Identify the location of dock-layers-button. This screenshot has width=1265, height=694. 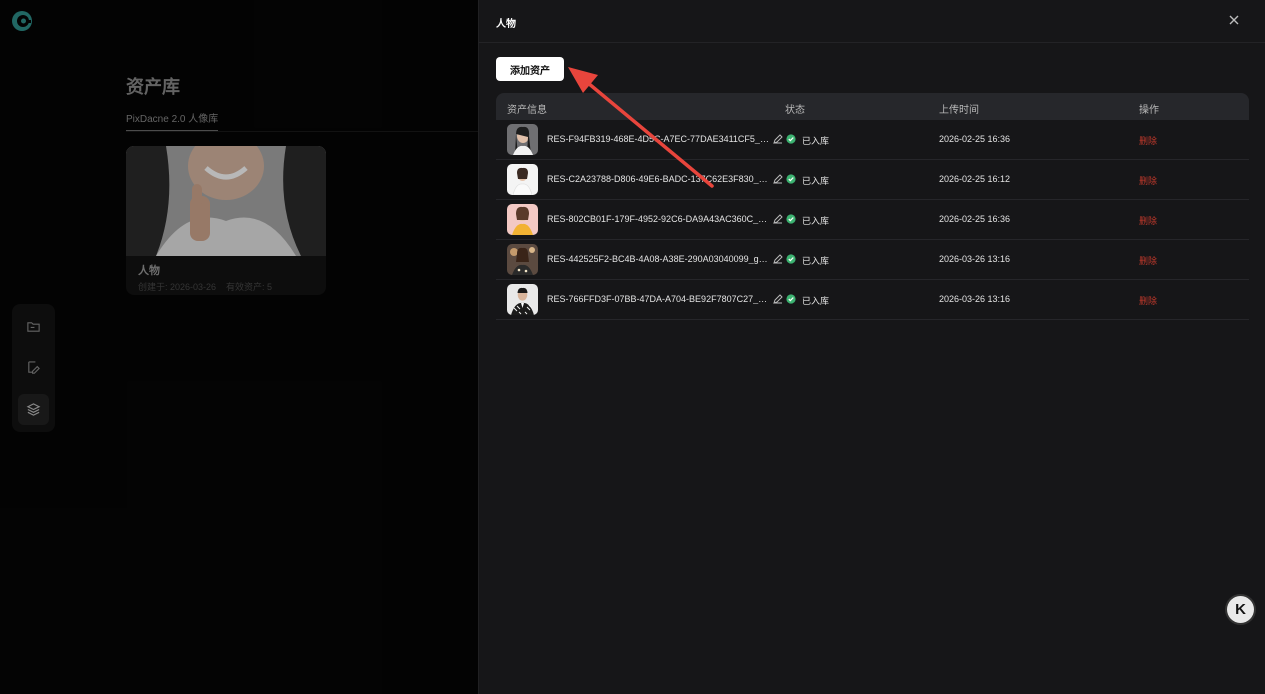
(33, 409).